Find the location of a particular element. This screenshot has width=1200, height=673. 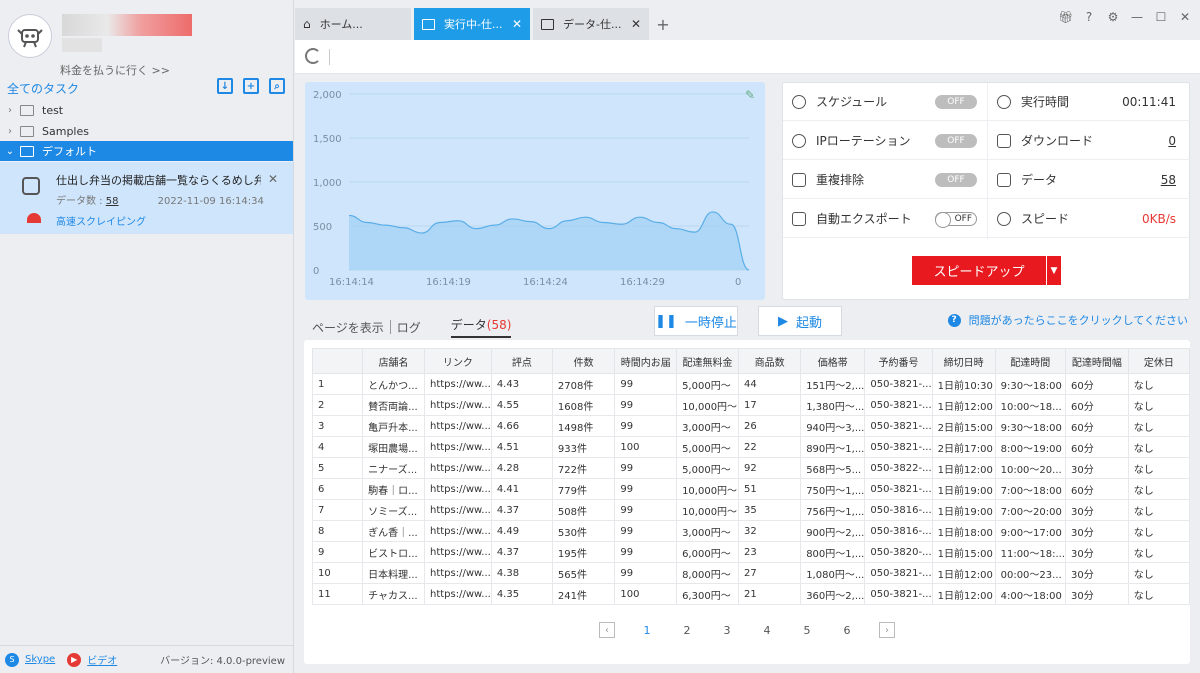

pause-button: ❚❚ 一時停止 is located at coordinates (696, 321).